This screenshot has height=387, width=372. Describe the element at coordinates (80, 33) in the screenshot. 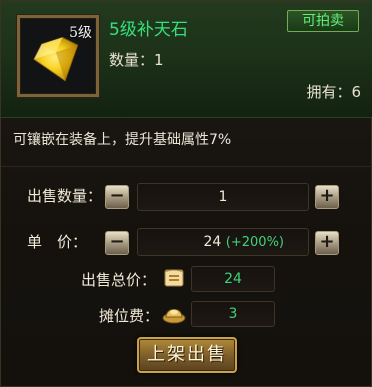

I see `item-level-badge: 5级` at that location.